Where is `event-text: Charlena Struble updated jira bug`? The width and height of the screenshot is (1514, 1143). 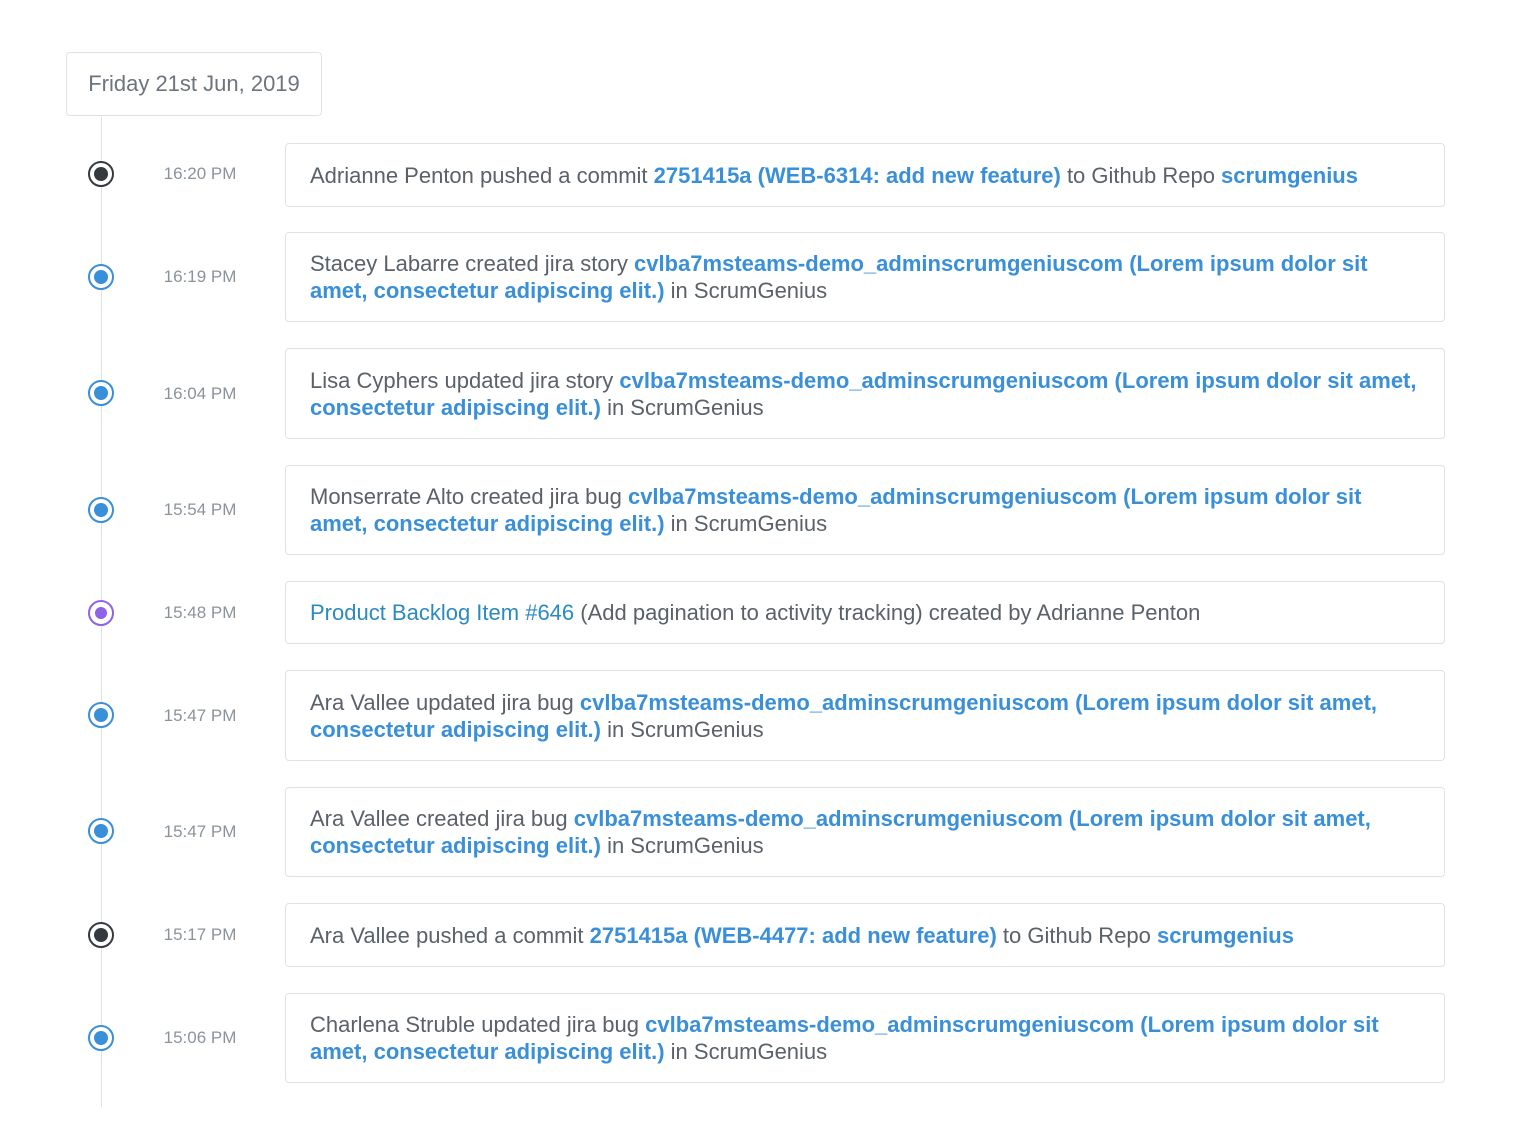 event-text: Charlena Struble updated jira bug is located at coordinates (478, 1024).